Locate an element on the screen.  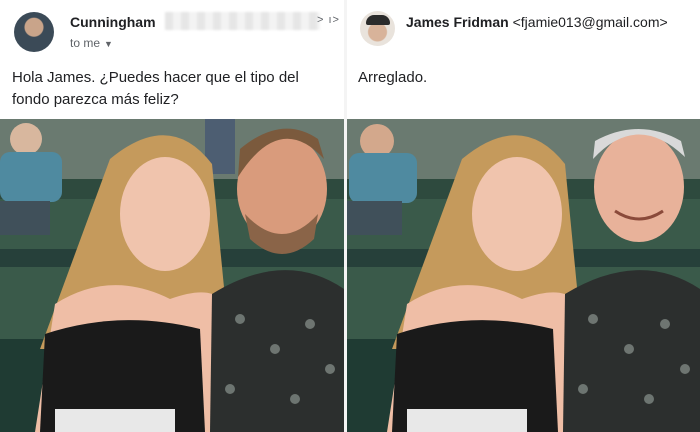
hat-icon is located at coordinates (378, 20).